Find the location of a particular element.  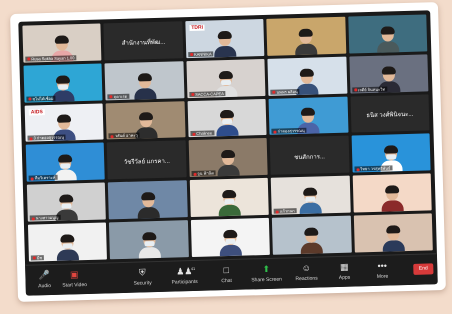

participants-button: ♟♟ 41 Participants is located at coordinates (184, 276).